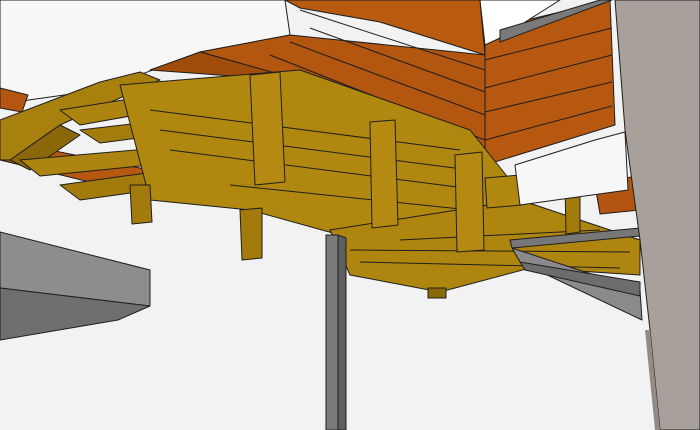 The width and height of the screenshot is (700, 430). I want to click on steel-column, so click(336, 332).